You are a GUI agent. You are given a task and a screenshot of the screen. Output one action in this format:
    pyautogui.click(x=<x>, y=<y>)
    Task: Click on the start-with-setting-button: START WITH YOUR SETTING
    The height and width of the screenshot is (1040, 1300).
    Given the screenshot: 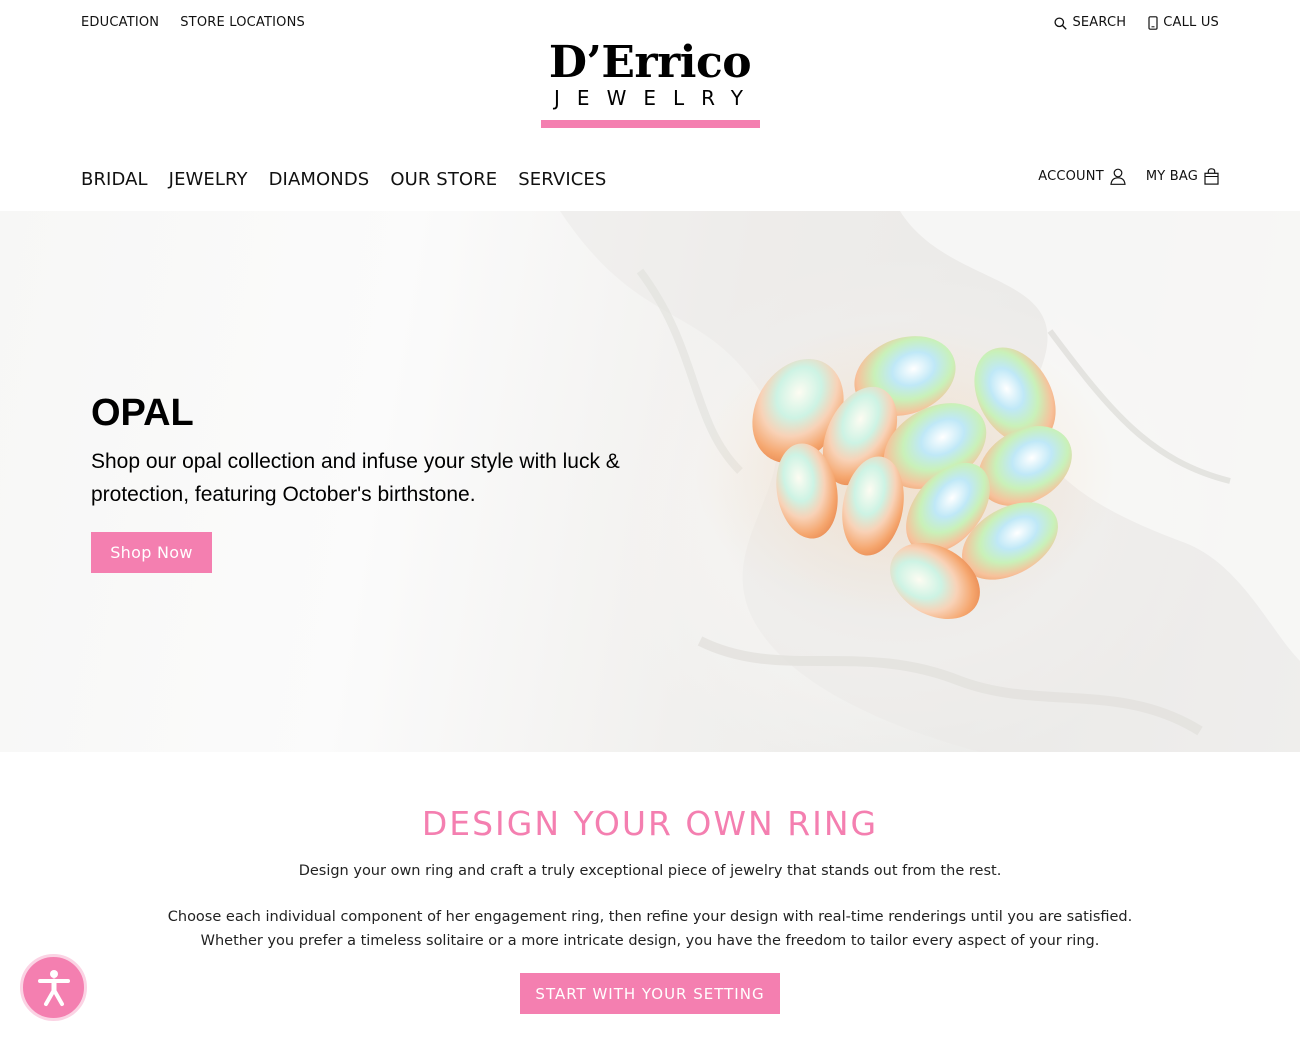 What is the action you would take?
    pyautogui.click(x=650, y=993)
    